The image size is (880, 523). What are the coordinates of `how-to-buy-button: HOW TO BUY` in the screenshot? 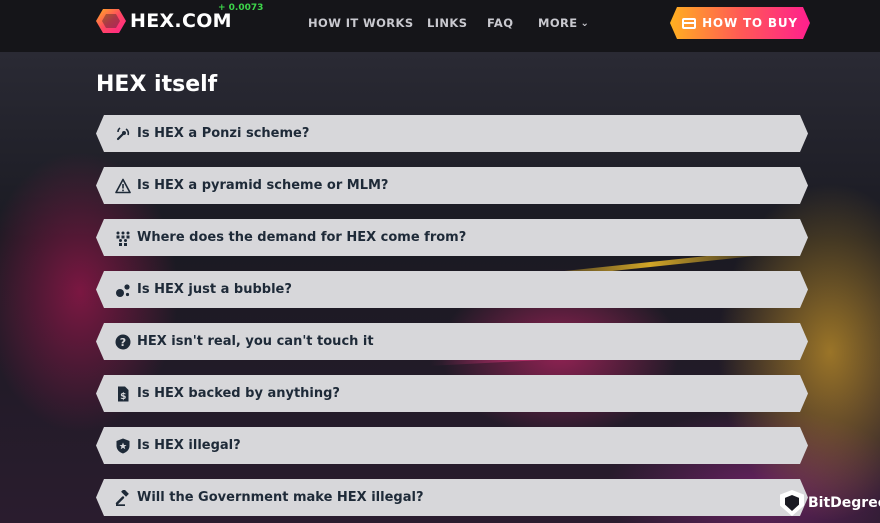 It's located at (740, 23).